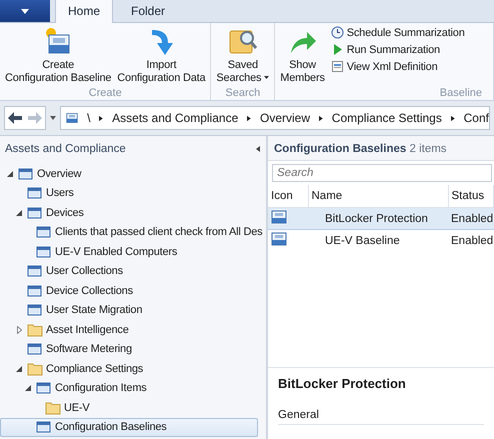  What do you see at coordinates (88, 118) in the screenshot?
I see `path-root: \` at bounding box center [88, 118].